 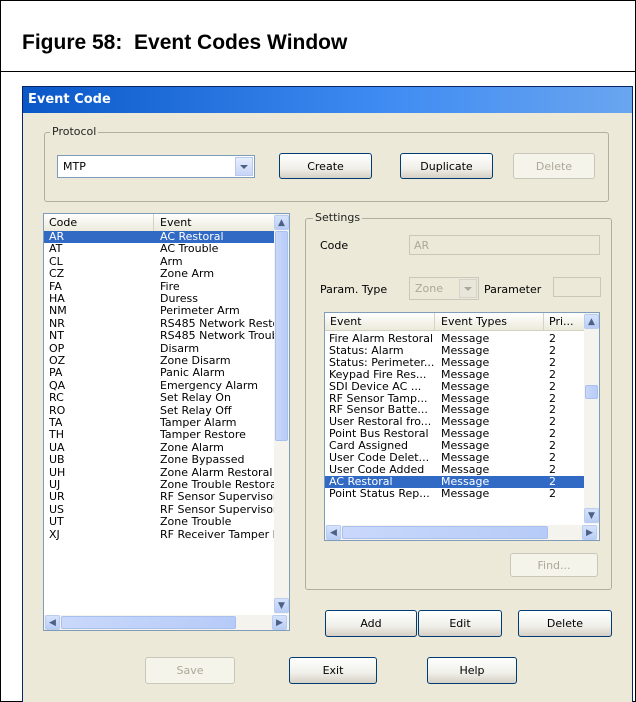 What do you see at coordinates (454, 458) in the screenshot?
I see `table-row: User Code Delet... Message 2` at bounding box center [454, 458].